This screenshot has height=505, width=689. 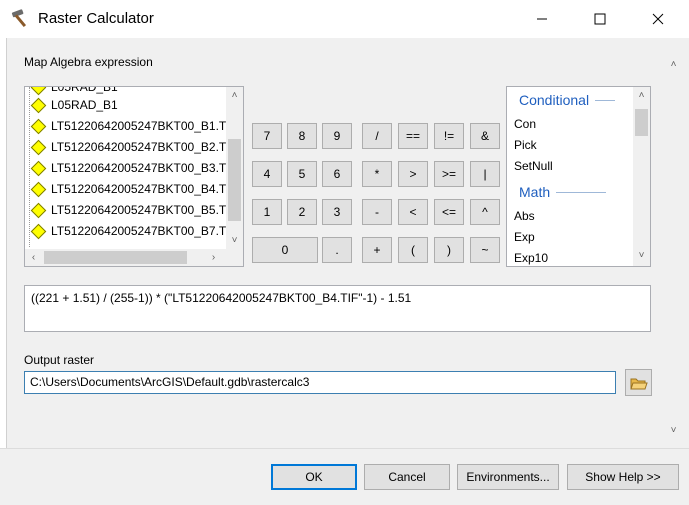 I want to click on tool-item-exp: Exp, so click(x=524, y=237).